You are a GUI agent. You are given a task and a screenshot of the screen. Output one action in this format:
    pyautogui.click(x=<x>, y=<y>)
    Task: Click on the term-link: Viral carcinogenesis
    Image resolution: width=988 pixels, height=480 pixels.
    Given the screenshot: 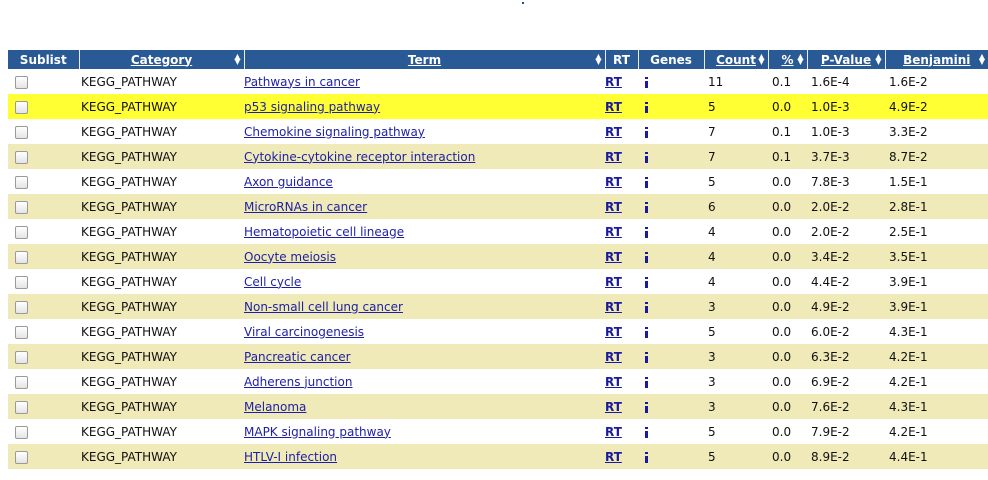 What is the action you would take?
    pyautogui.click(x=304, y=332)
    